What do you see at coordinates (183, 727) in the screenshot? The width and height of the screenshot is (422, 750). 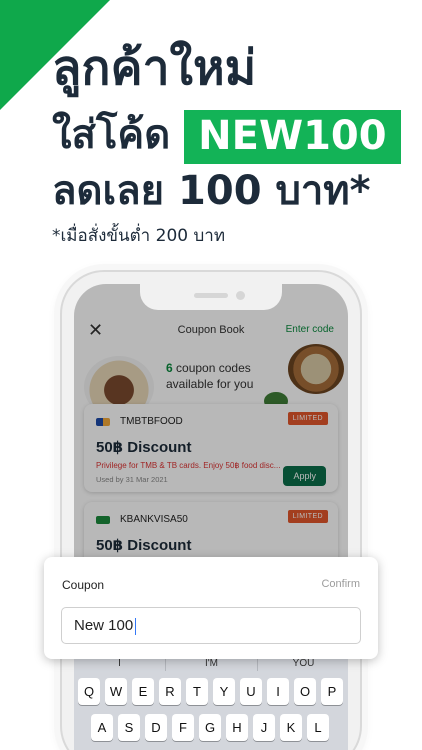 I see `key: F` at bounding box center [183, 727].